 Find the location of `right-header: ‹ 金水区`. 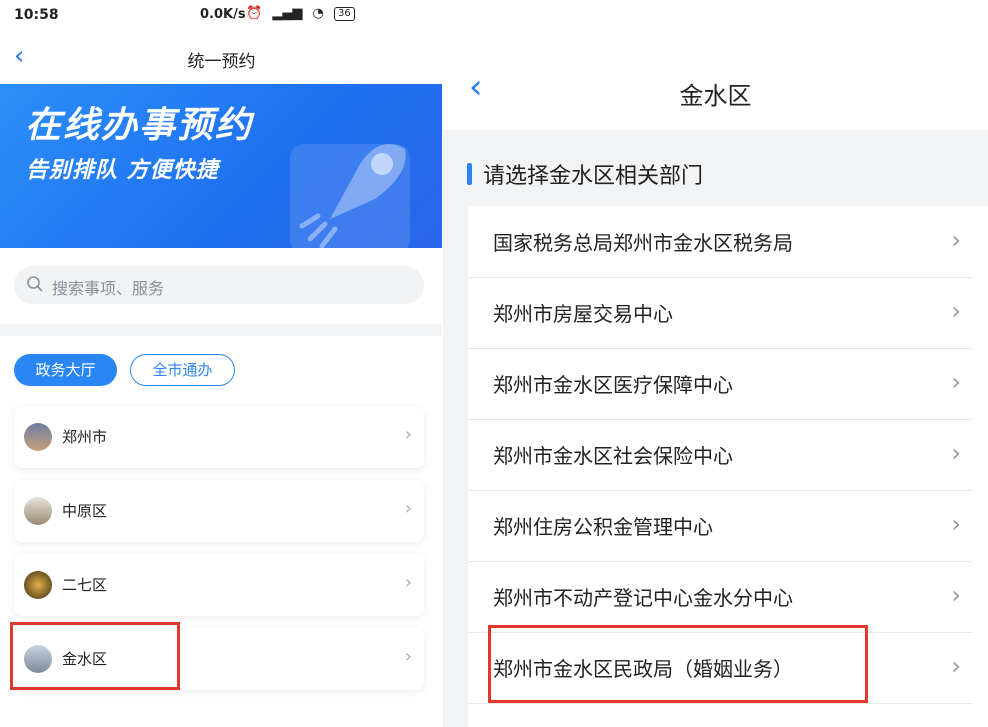

right-header: ‹ 金水区 is located at coordinates (715, 65).